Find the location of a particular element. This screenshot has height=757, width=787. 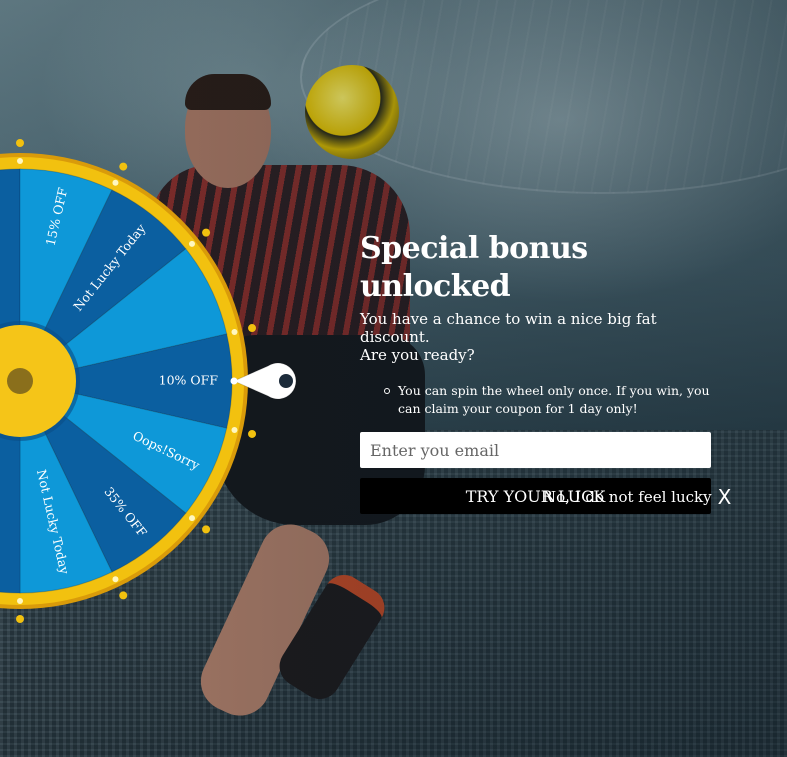

popup-title: Special bonus unlocked is located at coordinates (474, 267).